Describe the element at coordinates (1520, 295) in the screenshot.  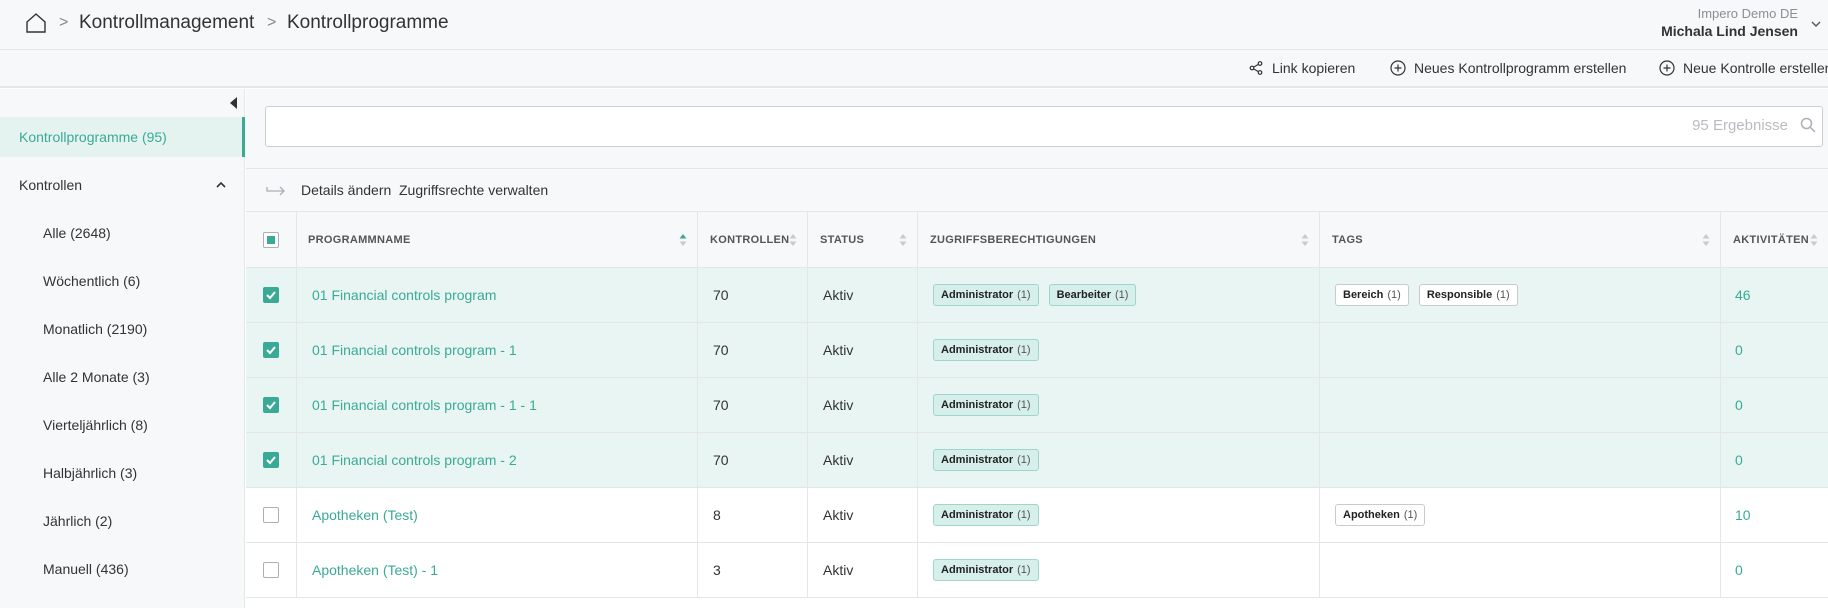
I see `tags-cell: Bereich (1) Responsible (1)` at that location.